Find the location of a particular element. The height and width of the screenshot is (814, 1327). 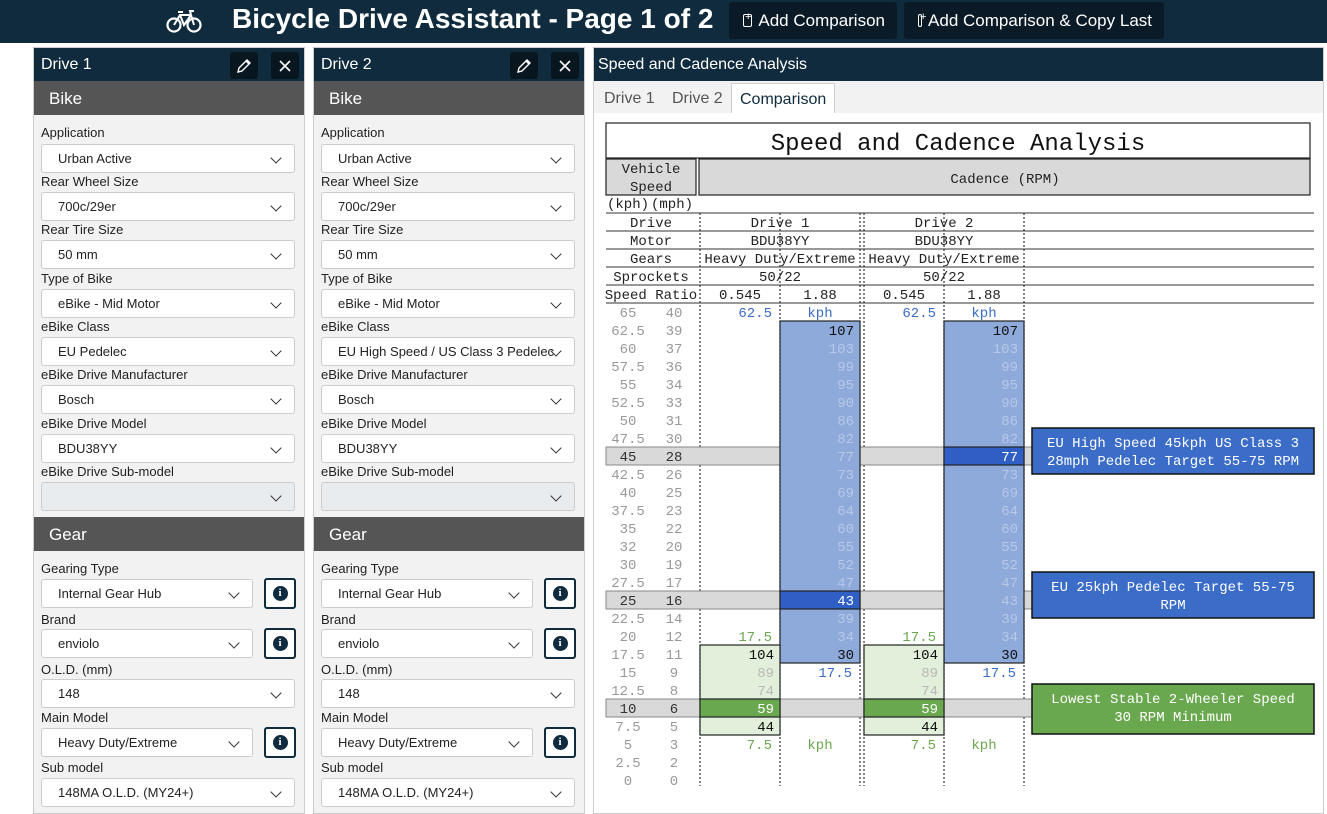

speed-mph: 28 is located at coordinates (674, 458).